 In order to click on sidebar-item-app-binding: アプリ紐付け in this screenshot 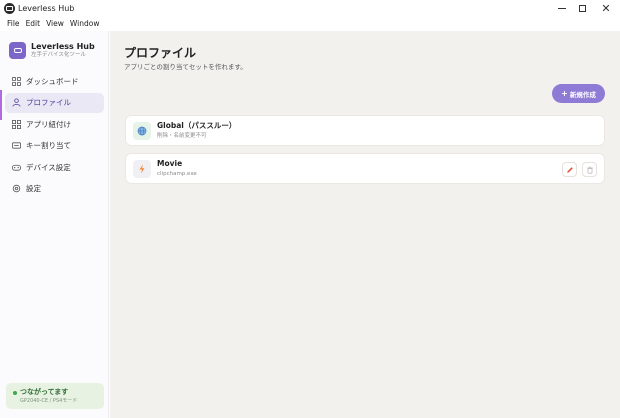, I will do `click(54, 124)`.